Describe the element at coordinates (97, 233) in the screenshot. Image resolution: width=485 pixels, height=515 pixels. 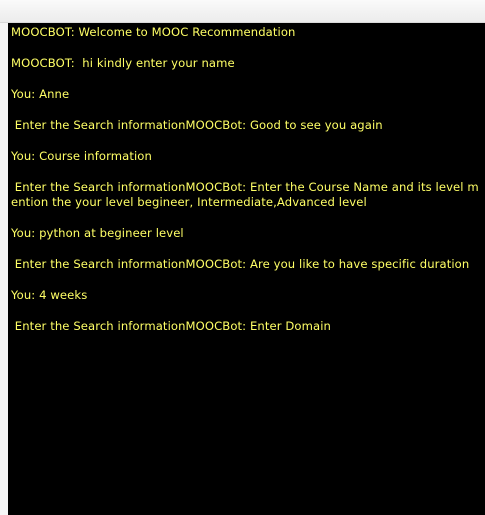
I see `user-message: You: python at begineer level` at that location.